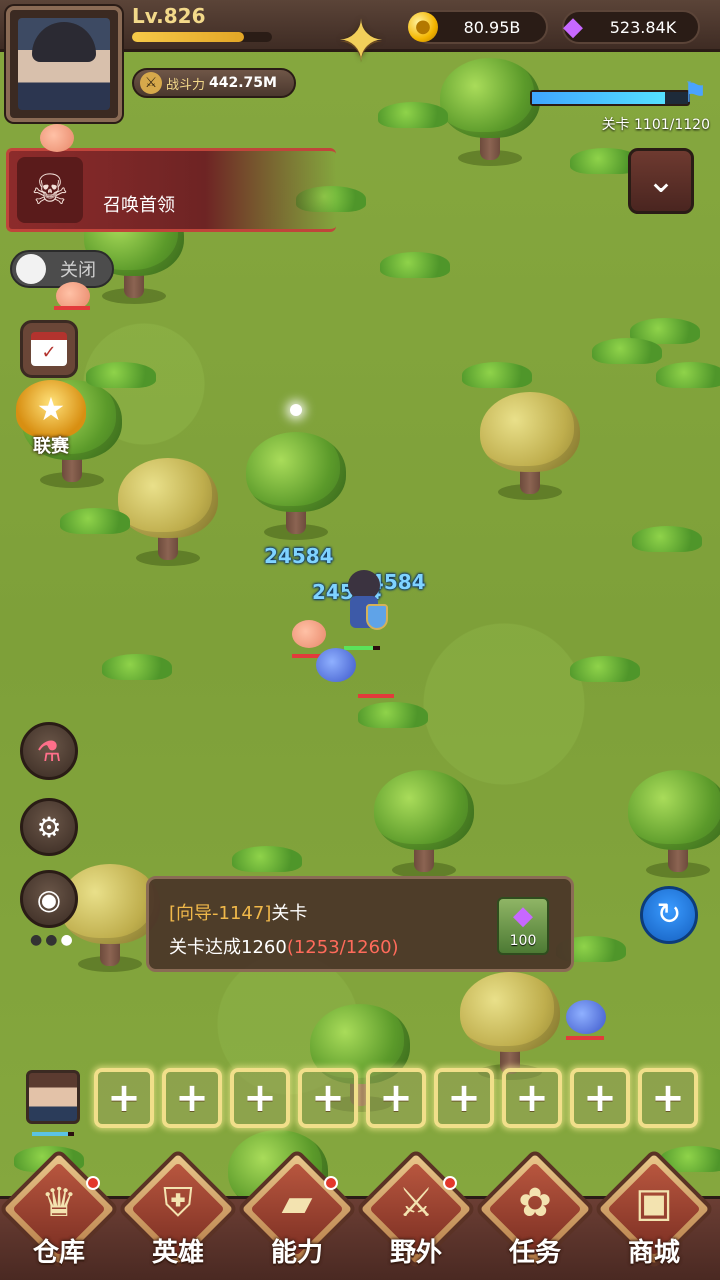 Image resolution: width=720 pixels, height=1280 pixels. I want to click on gem-value: 523.84K, so click(643, 27).